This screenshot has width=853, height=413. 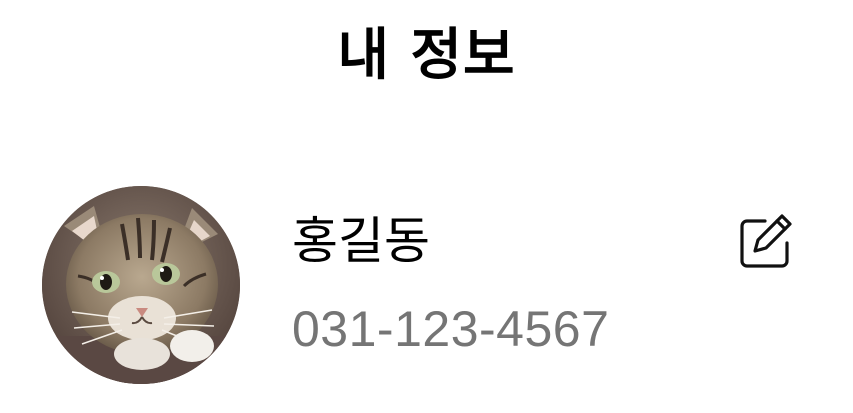 What do you see at coordinates (361, 241) in the screenshot?
I see `user-name: 홍길동` at bounding box center [361, 241].